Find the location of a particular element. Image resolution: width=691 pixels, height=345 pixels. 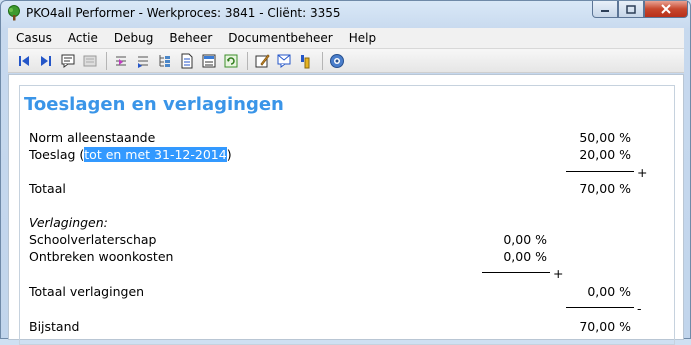

woon-value: 0,00 % is located at coordinates (525, 256).